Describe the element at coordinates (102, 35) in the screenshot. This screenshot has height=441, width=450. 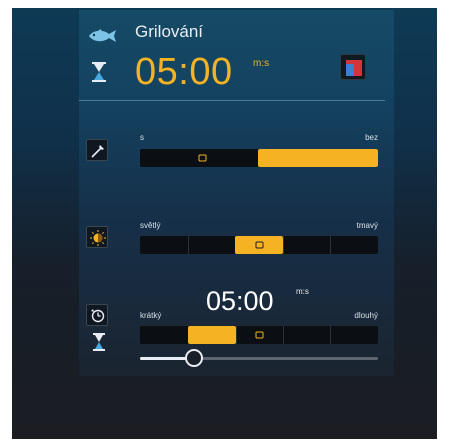
I see `fish-icon` at that location.